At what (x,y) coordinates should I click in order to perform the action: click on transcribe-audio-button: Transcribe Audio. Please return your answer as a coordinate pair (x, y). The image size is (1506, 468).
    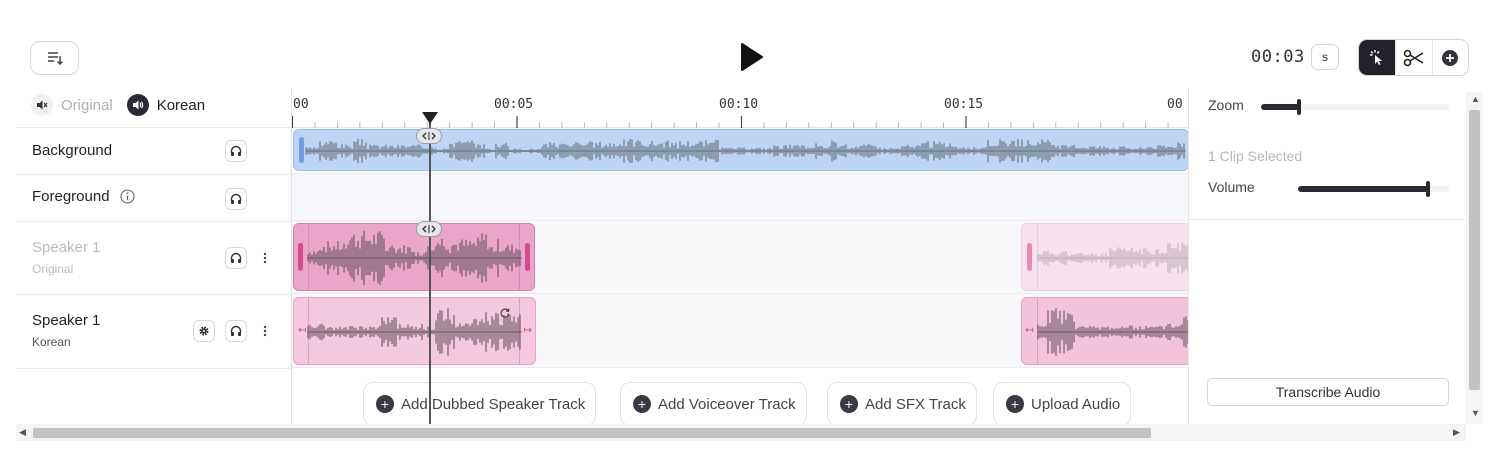
    Looking at the image, I should click on (1328, 392).